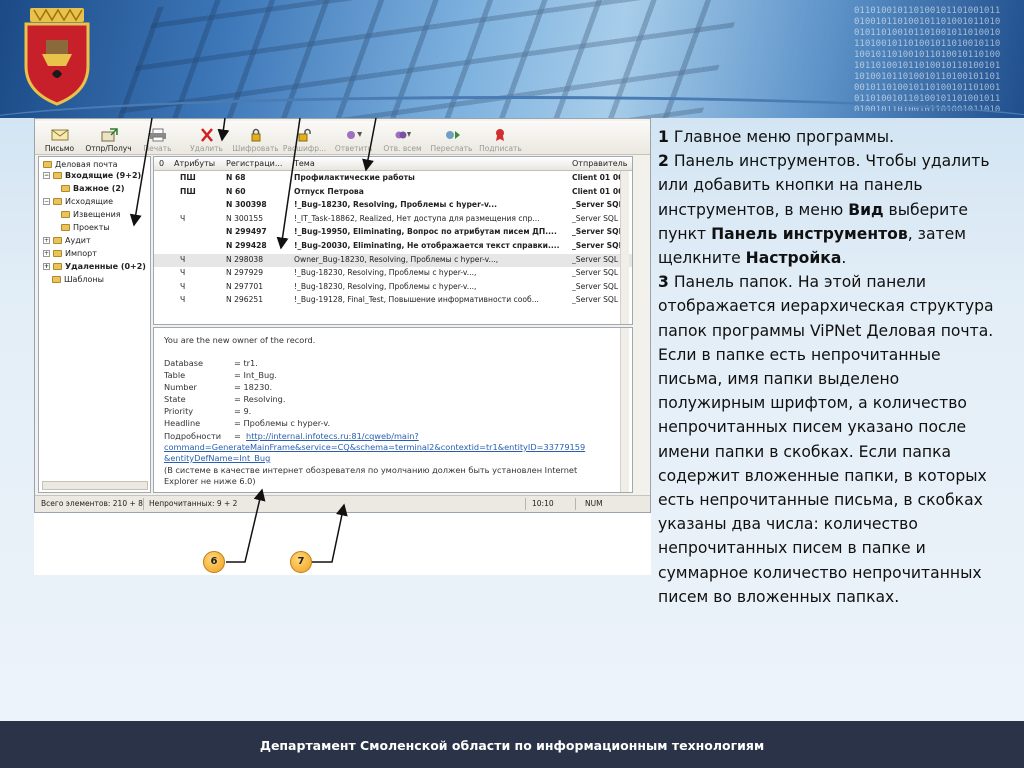 This screenshot has height=768, width=1024. What do you see at coordinates (624, 247) in the screenshot?
I see `message-list-scrollbar` at bounding box center [624, 247].